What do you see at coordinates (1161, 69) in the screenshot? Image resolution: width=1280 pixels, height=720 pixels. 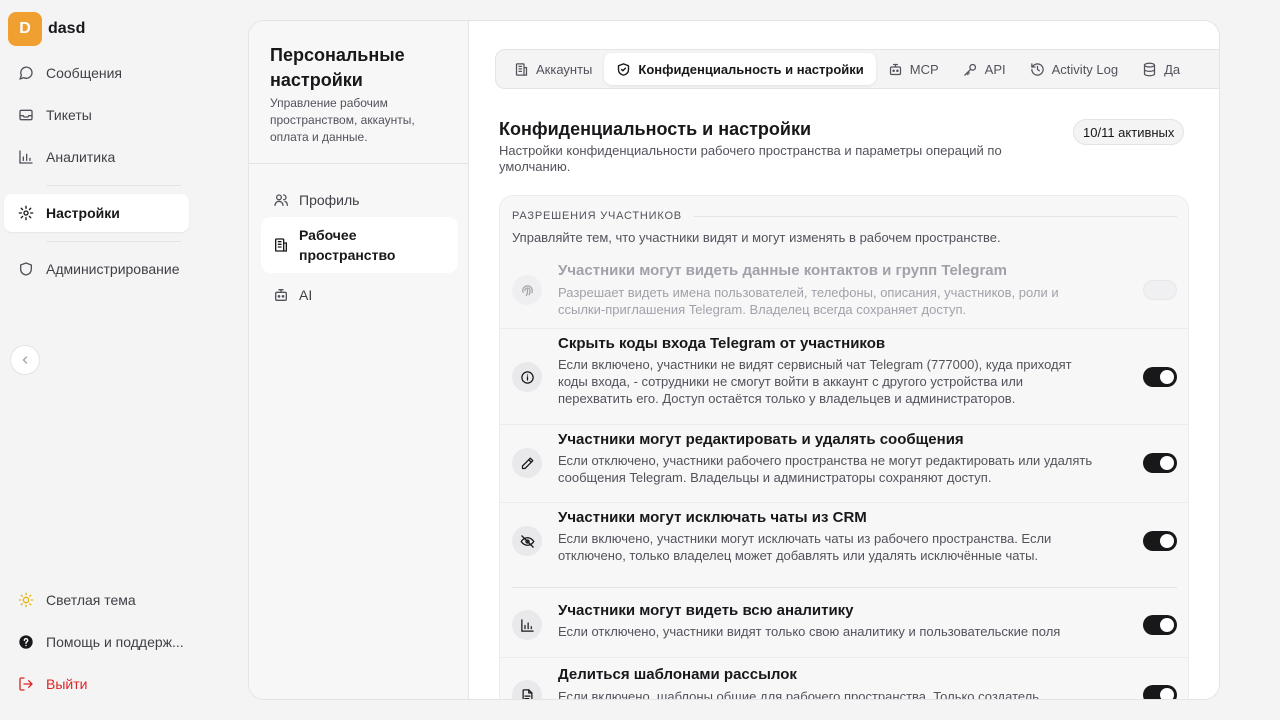 I see `tab-data: Да` at bounding box center [1161, 69].